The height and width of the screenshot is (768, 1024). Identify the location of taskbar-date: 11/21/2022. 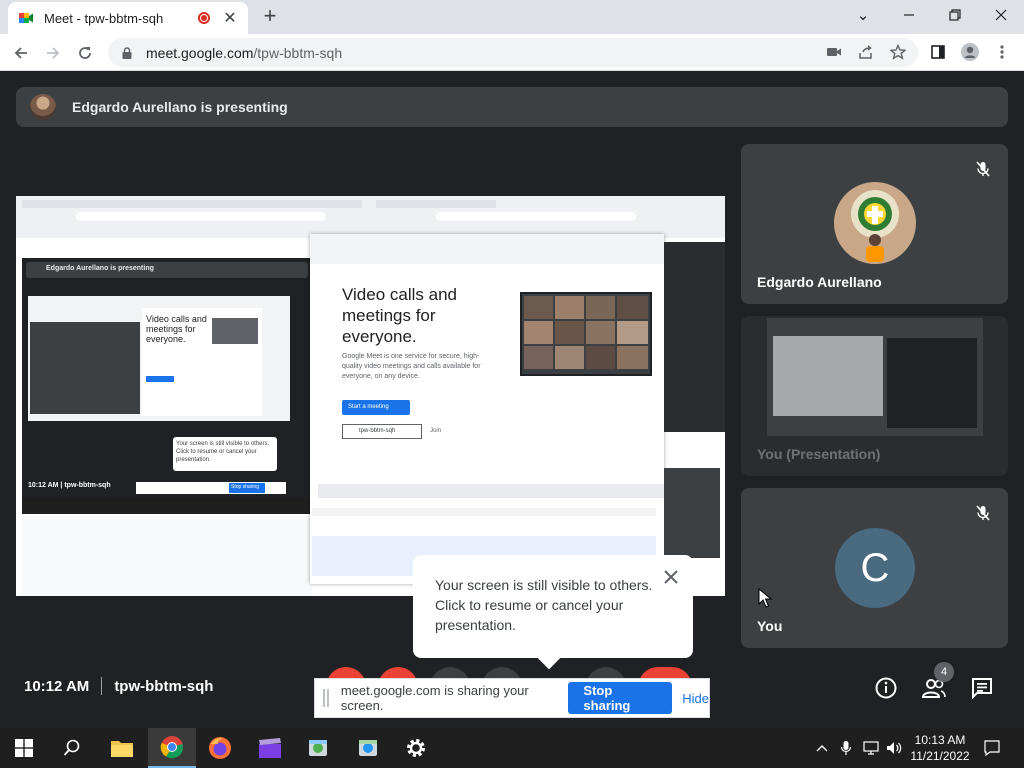
(940, 756).